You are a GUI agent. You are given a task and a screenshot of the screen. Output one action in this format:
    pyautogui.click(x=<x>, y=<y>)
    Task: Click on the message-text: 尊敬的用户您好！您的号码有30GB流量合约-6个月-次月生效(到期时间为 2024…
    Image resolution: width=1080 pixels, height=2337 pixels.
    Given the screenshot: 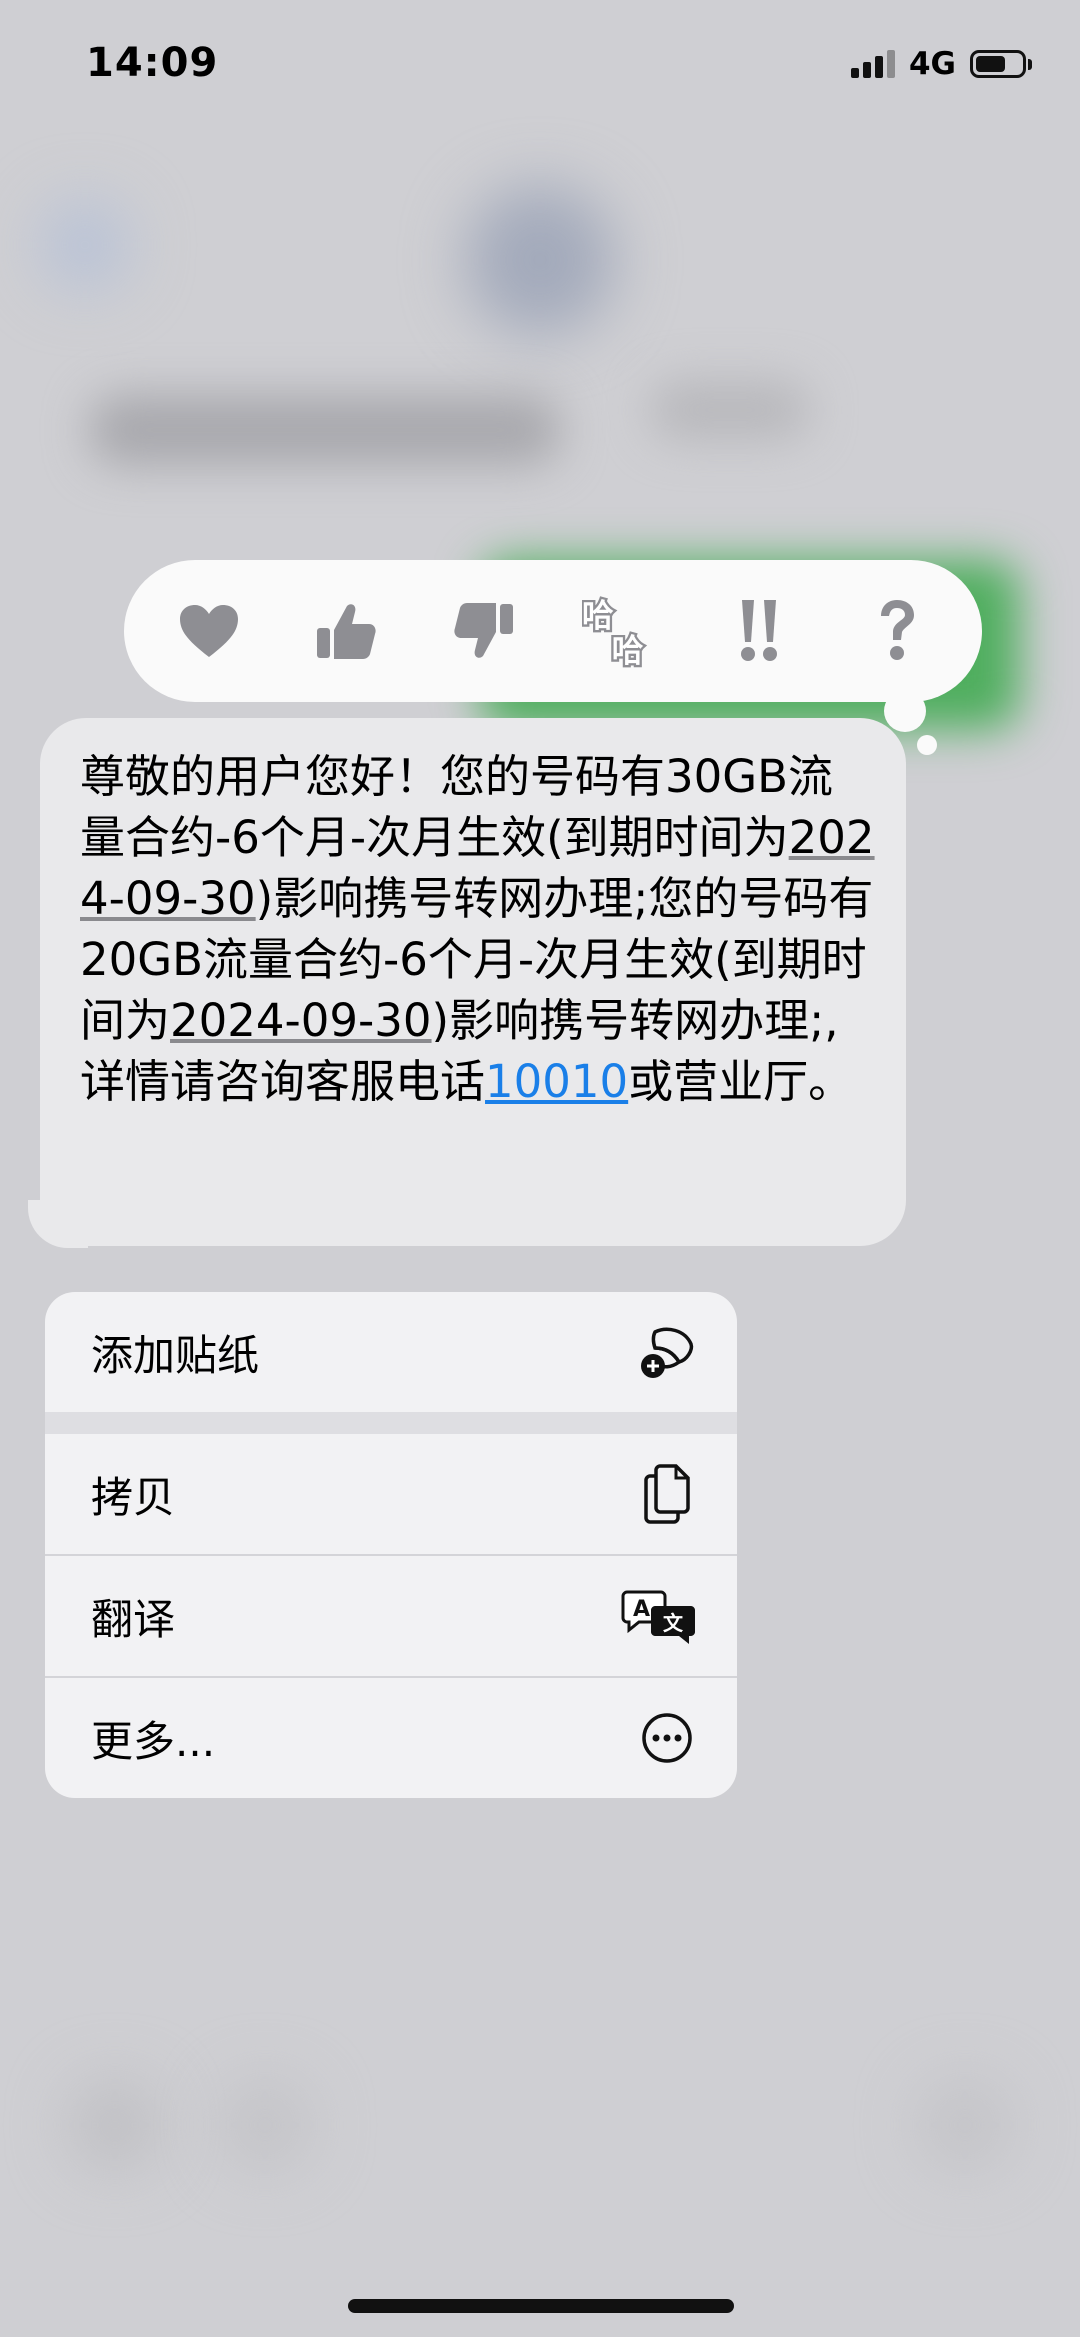 What is the action you would take?
    pyautogui.click(x=478, y=929)
    